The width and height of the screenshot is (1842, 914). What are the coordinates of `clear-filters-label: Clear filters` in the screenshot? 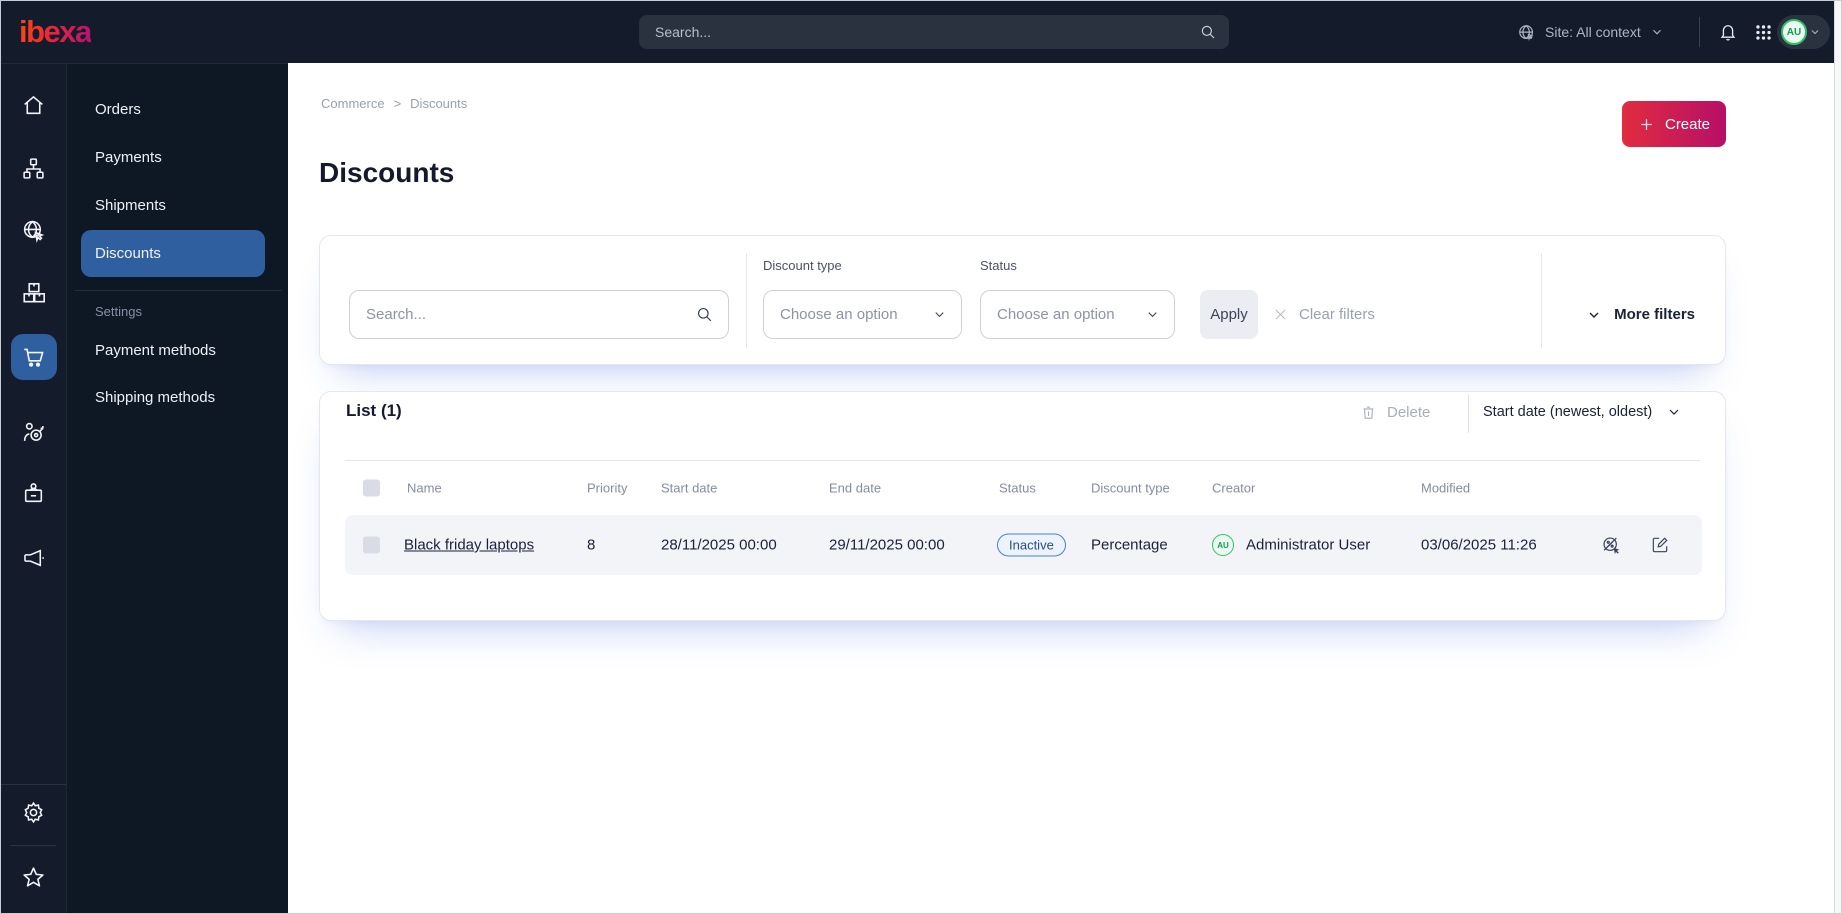 It's located at (1337, 314).